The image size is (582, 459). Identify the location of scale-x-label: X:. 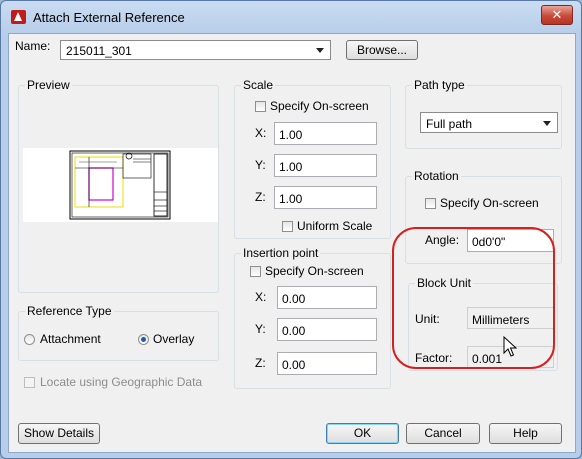
(261, 133).